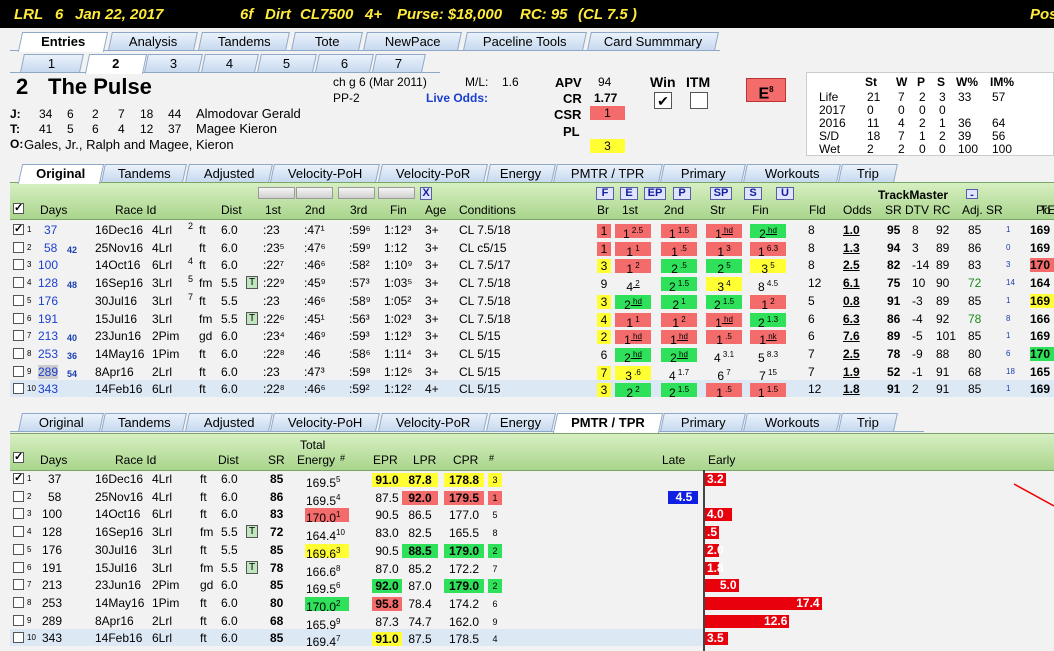 The width and height of the screenshot is (1054, 651). What do you see at coordinates (327, 41) in the screenshot?
I see `tab-tote: Tote` at bounding box center [327, 41].